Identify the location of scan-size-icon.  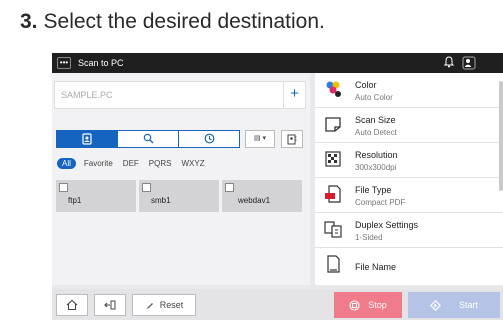
(333, 124).